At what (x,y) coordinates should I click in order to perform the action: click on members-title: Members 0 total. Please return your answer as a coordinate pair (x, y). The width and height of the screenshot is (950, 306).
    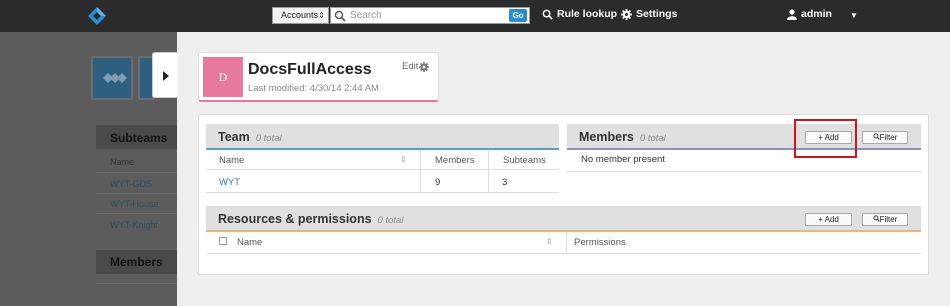
    Looking at the image, I should click on (622, 137).